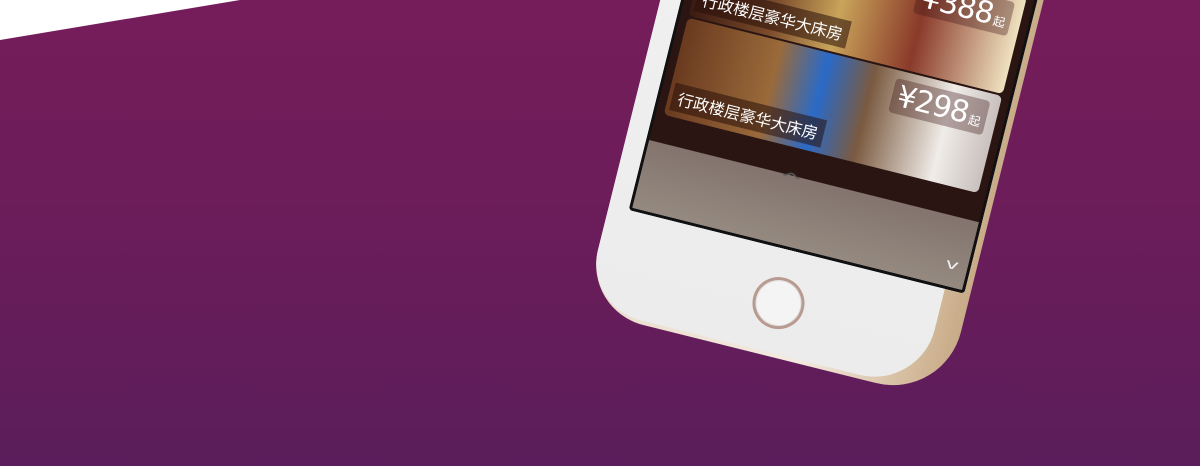 The height and width of the screenshot is (466, 1200). I want to click on room-price: ¥388起, so click(964, 18).